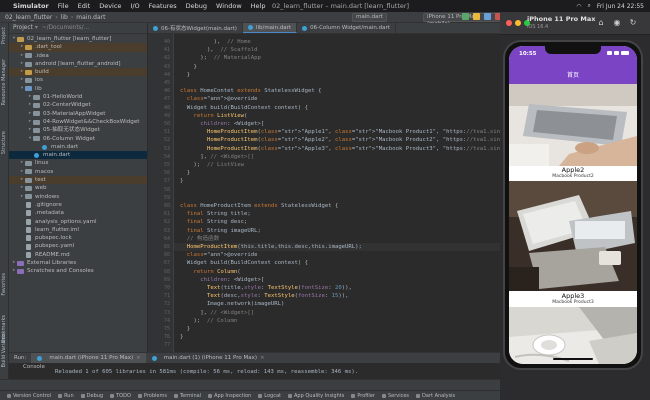  I want to click on menu-help: Help, so click(258, 6).